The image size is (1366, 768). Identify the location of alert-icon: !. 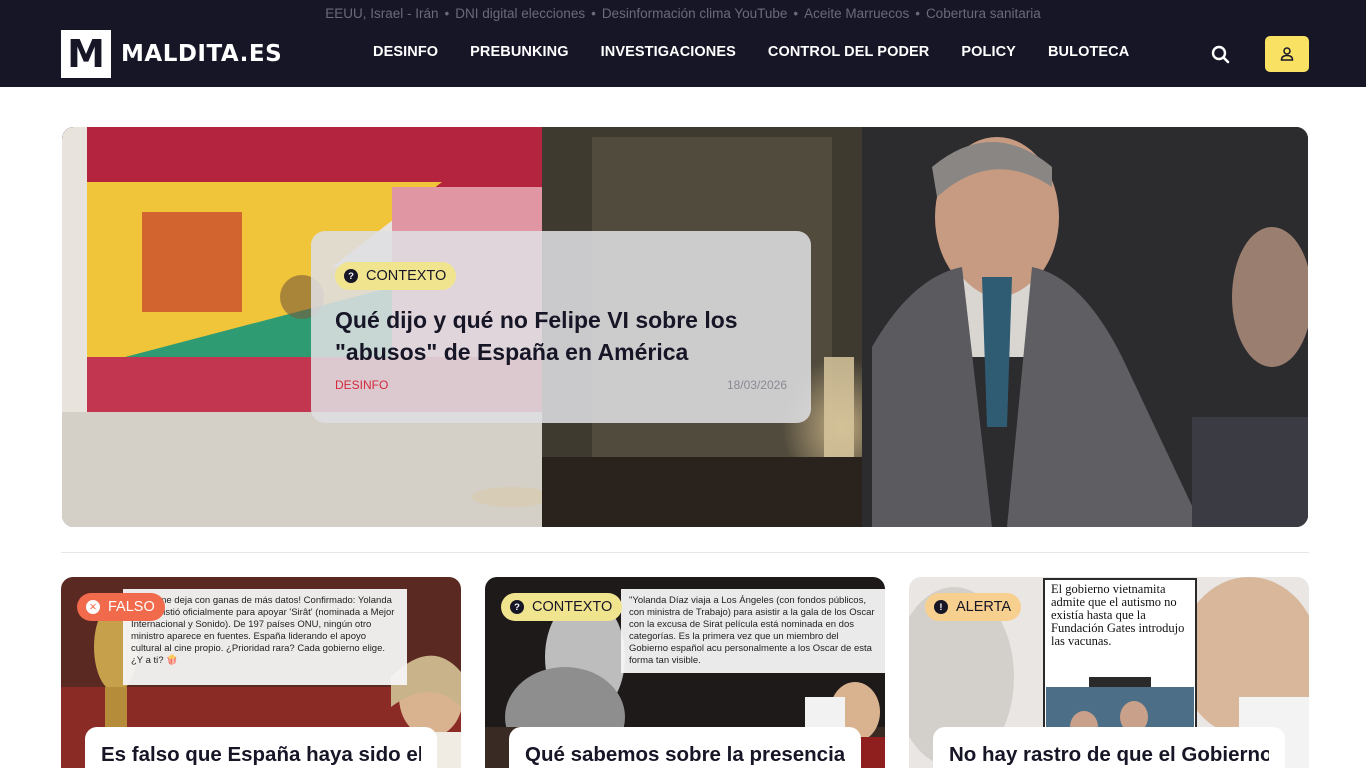
(941, 607).